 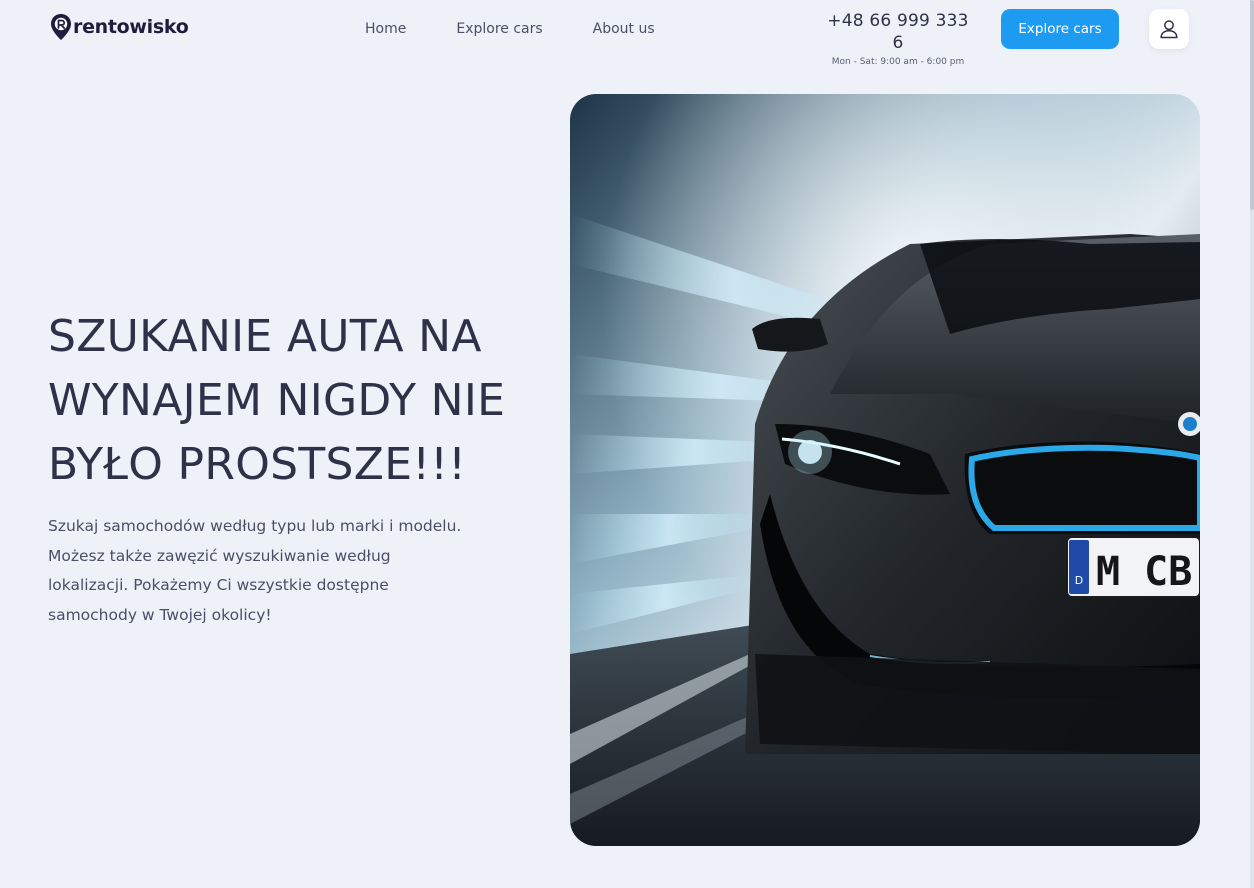 I want to click on phone-number: +48 66 999 333 6, so click(x=898, y=32).